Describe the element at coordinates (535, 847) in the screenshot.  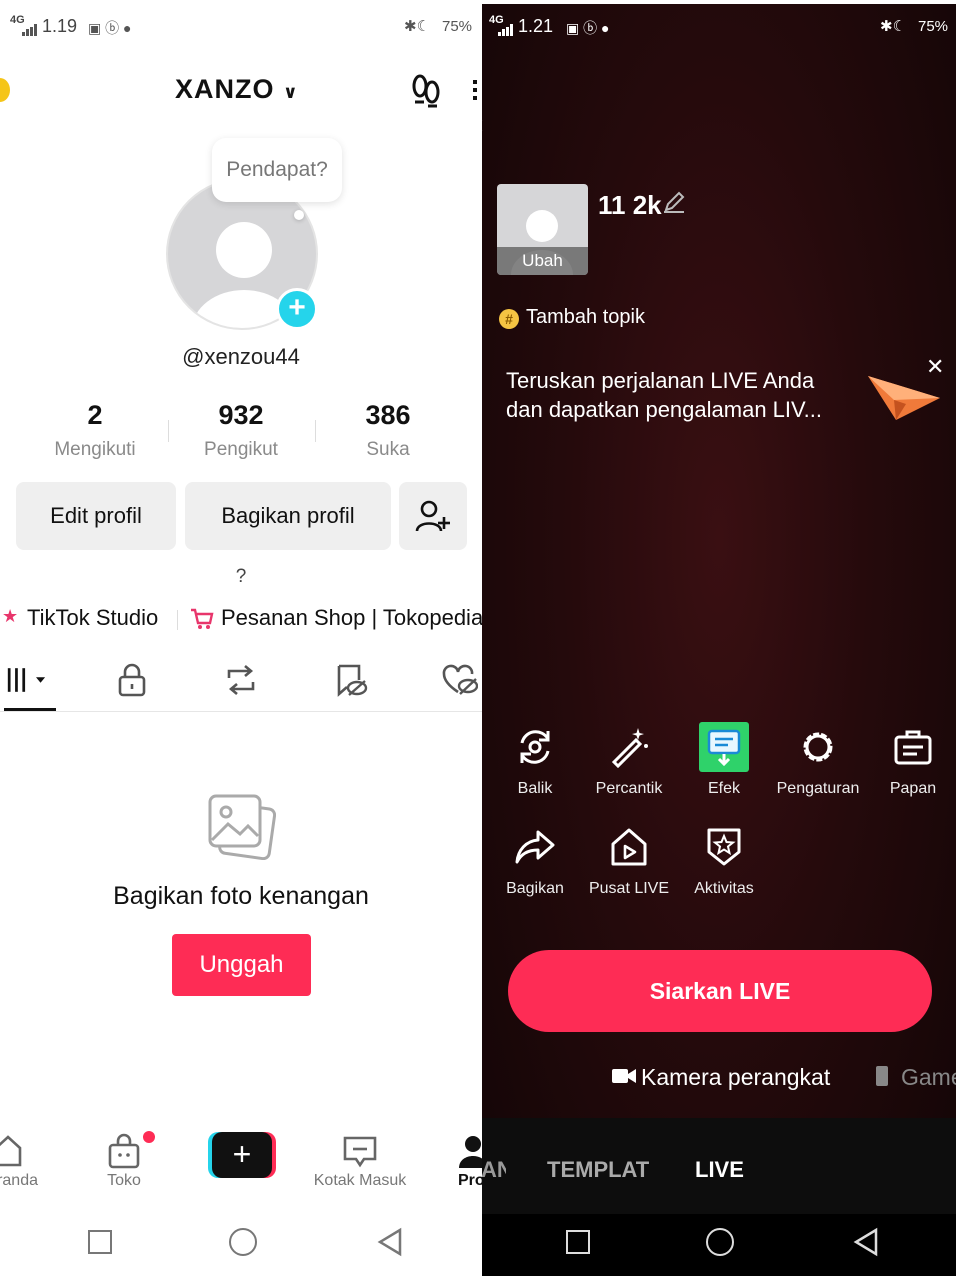
I see `share-arrow-icon` at that location.